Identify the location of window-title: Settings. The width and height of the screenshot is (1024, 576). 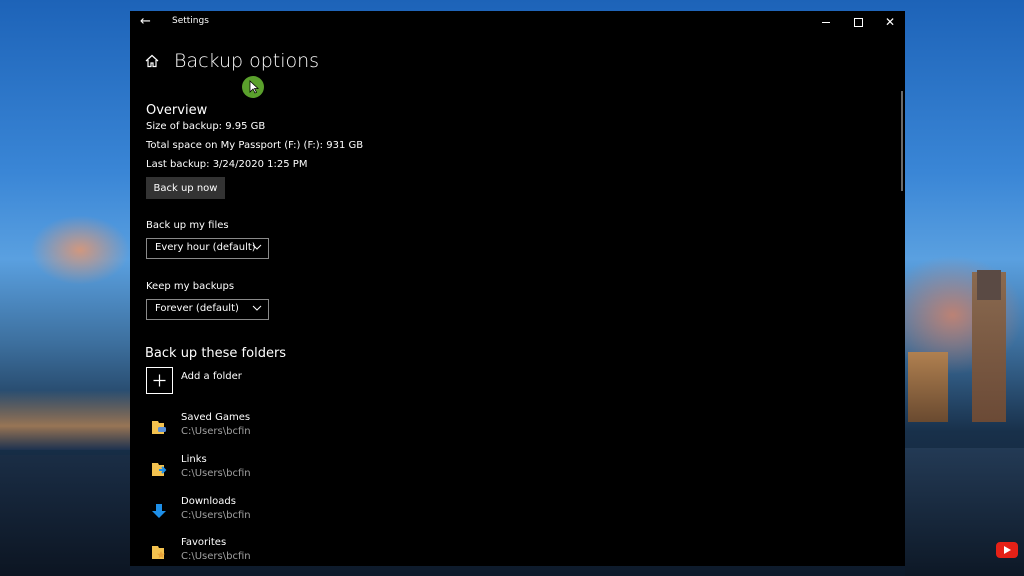
(190, 21).